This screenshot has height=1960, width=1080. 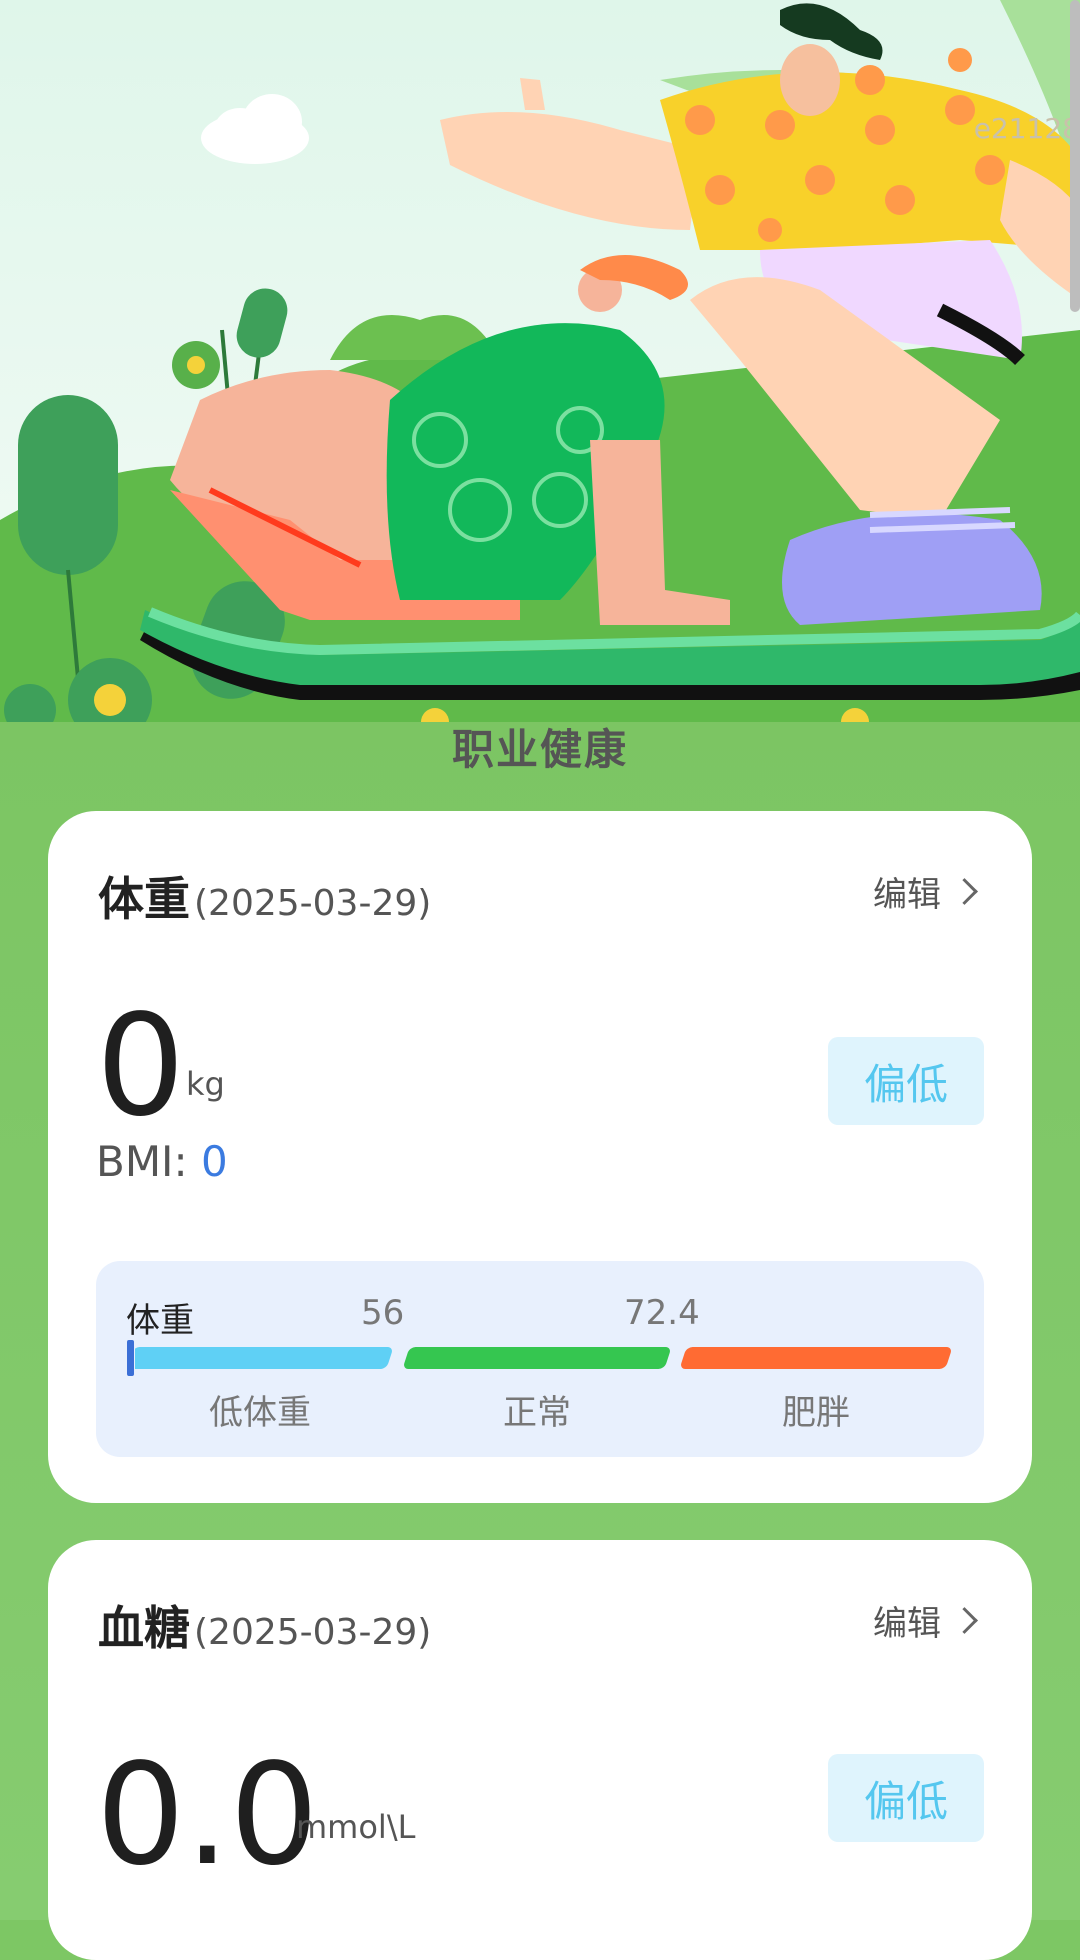 What do you see at coordinates (1026, 128) in the screenshot?
I see `watermark-text: e21128` at bounding box center [1026, 128].